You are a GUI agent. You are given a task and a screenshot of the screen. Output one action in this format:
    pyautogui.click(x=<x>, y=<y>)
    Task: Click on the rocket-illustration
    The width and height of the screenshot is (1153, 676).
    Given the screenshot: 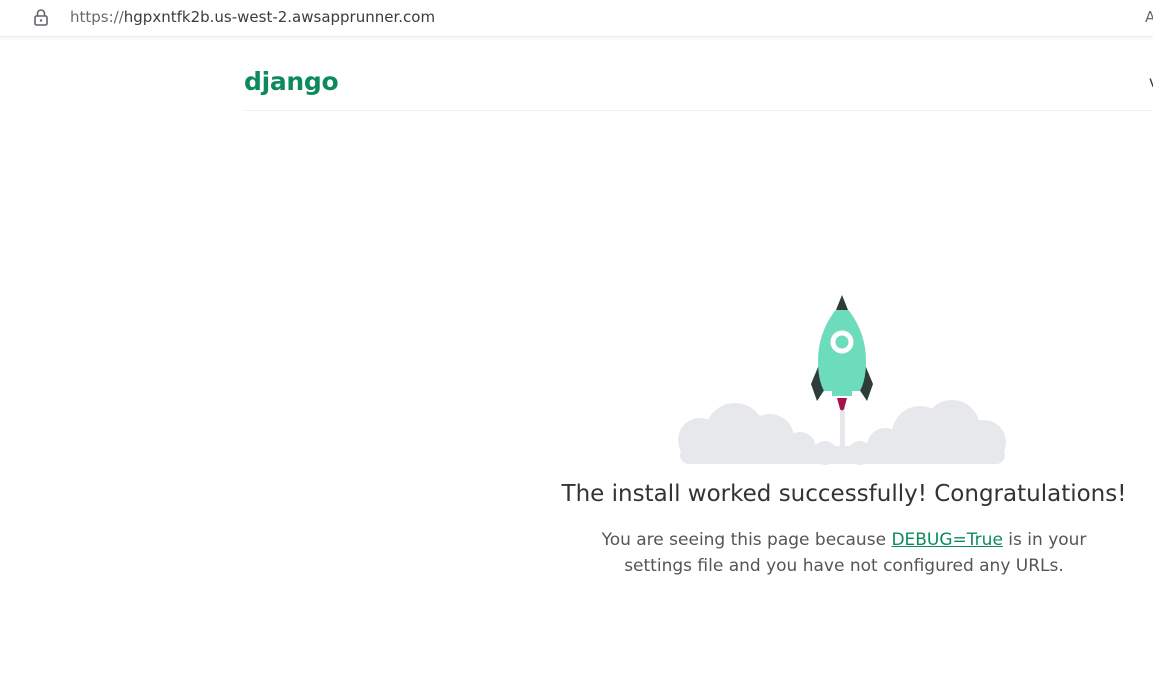 What is the action you would take?
    pyautogui.click(x=842, y=379)
    